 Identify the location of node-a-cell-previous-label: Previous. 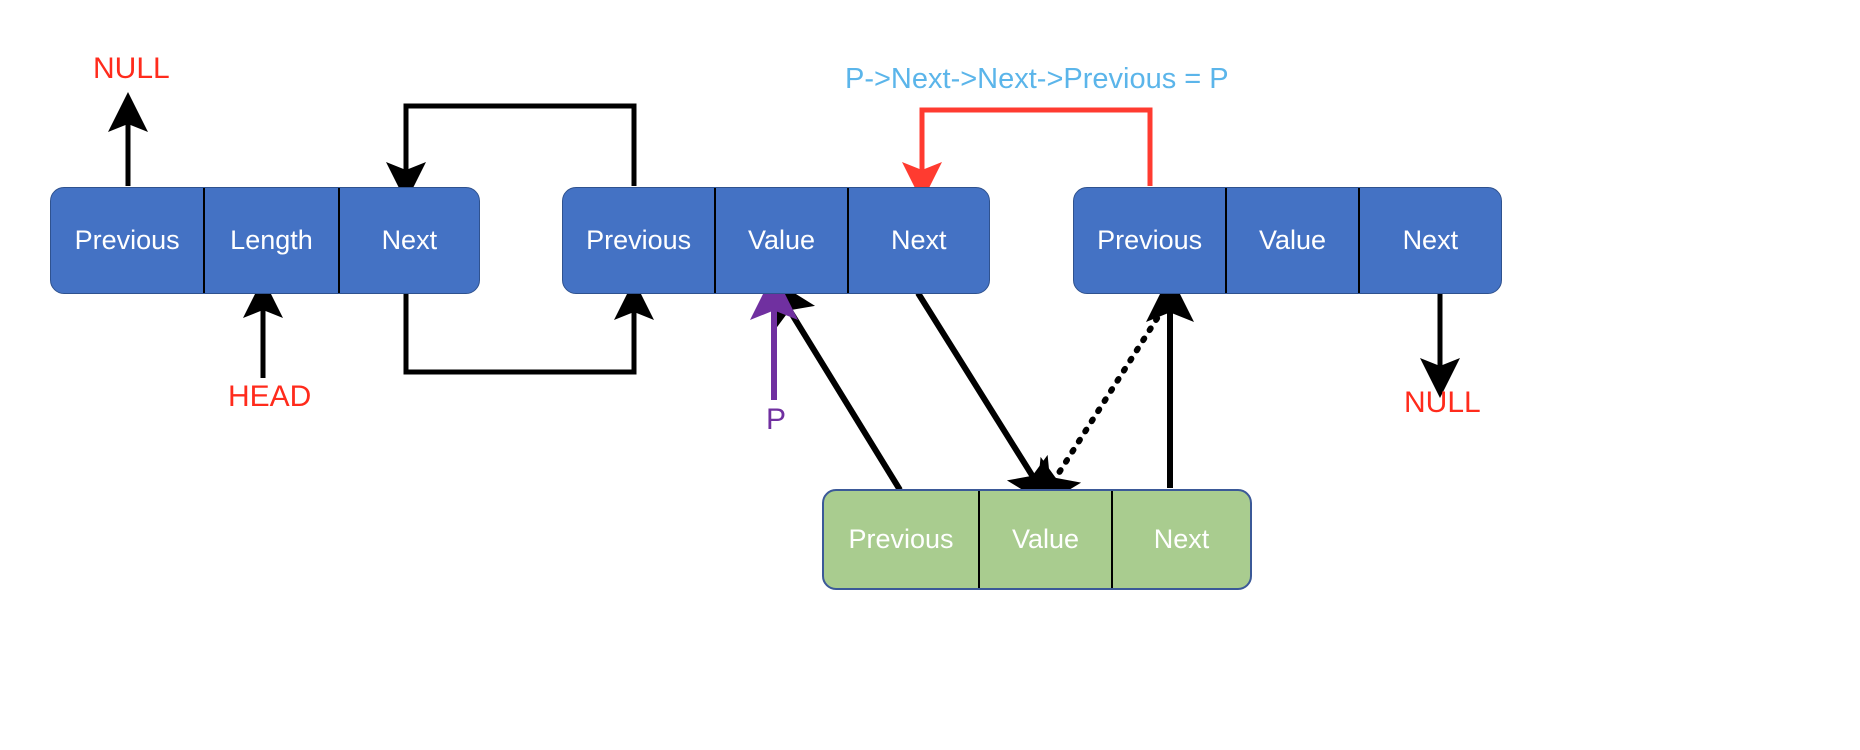
(639, 240).